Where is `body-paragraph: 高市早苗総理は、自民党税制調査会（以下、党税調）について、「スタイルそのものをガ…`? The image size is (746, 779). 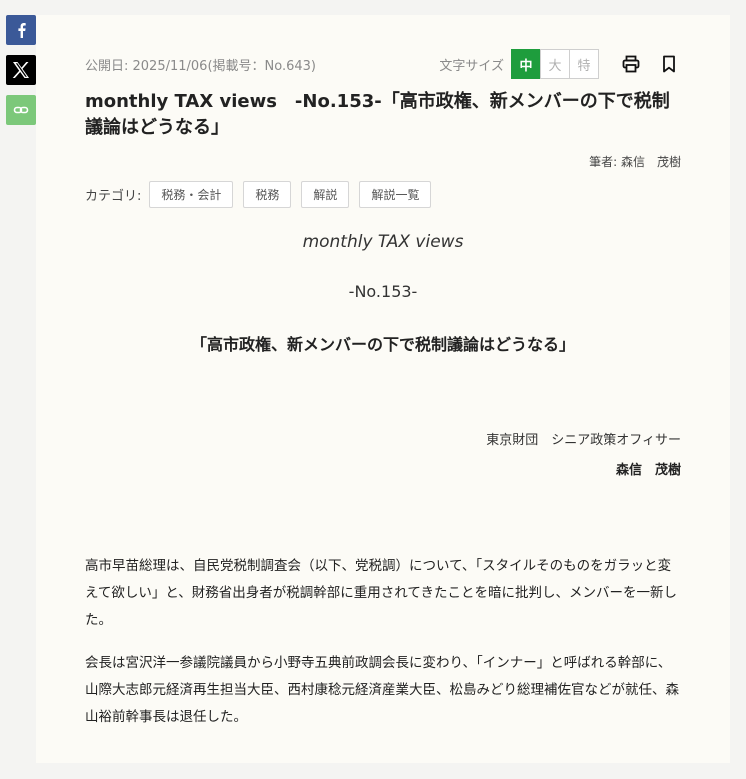 body-paragraph: 高市早苗総理は、自民党税制調査会（以下、党税調）について、「スタイルそのものをガ… is located at coordinates (381, 593).